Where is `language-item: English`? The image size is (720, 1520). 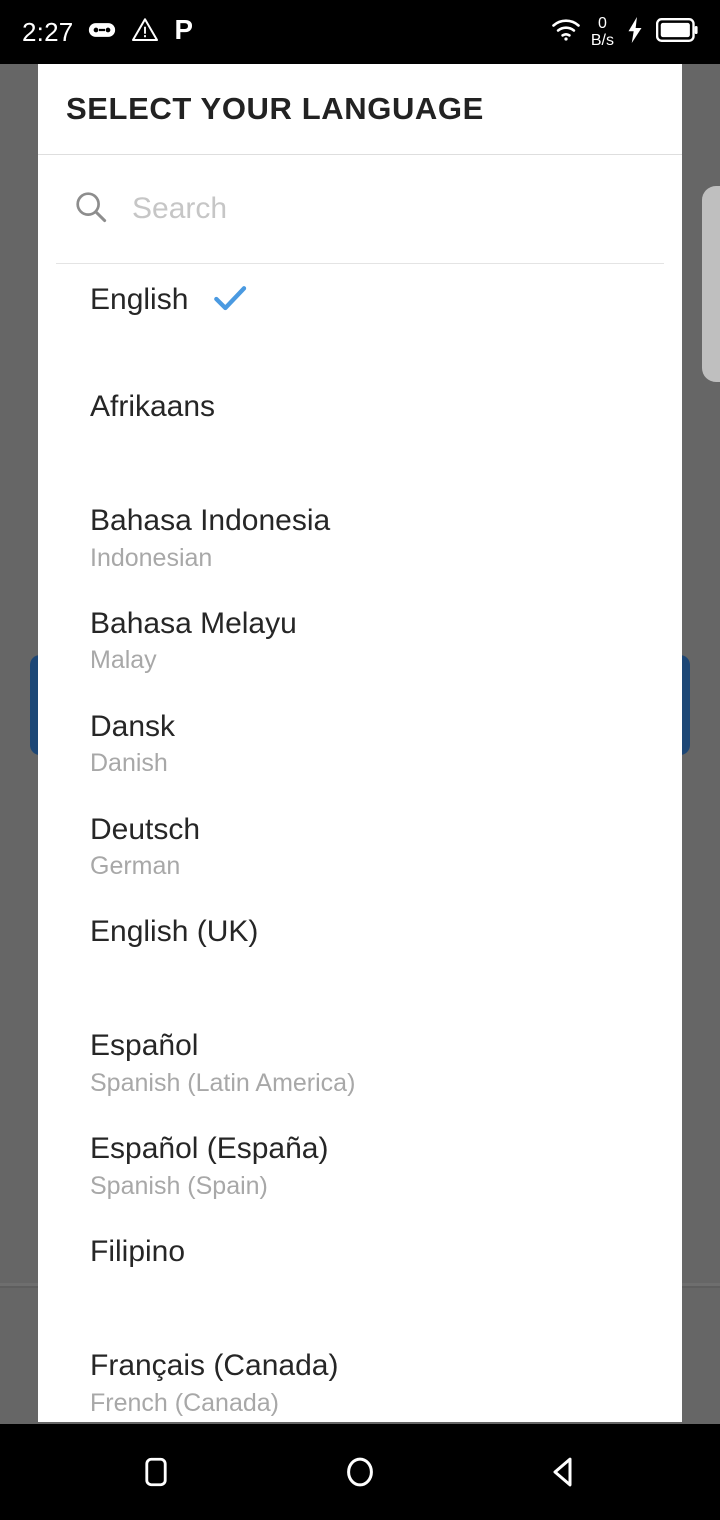 language-item: English is located at coordinates (360, 308).